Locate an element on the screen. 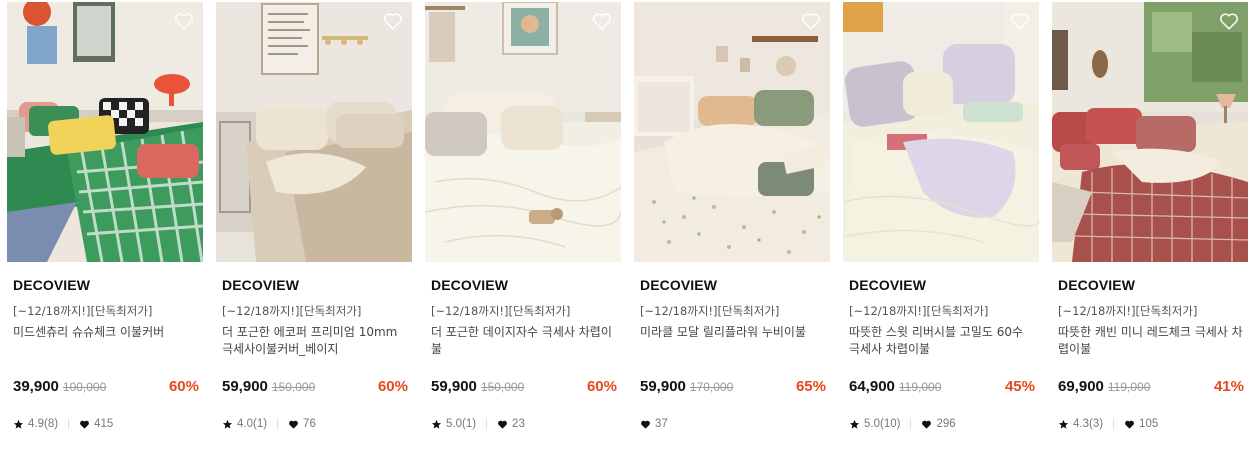 This screenshot has width=1251, height=462. rating: 4.0(1) is located at coordinates (244, 424).